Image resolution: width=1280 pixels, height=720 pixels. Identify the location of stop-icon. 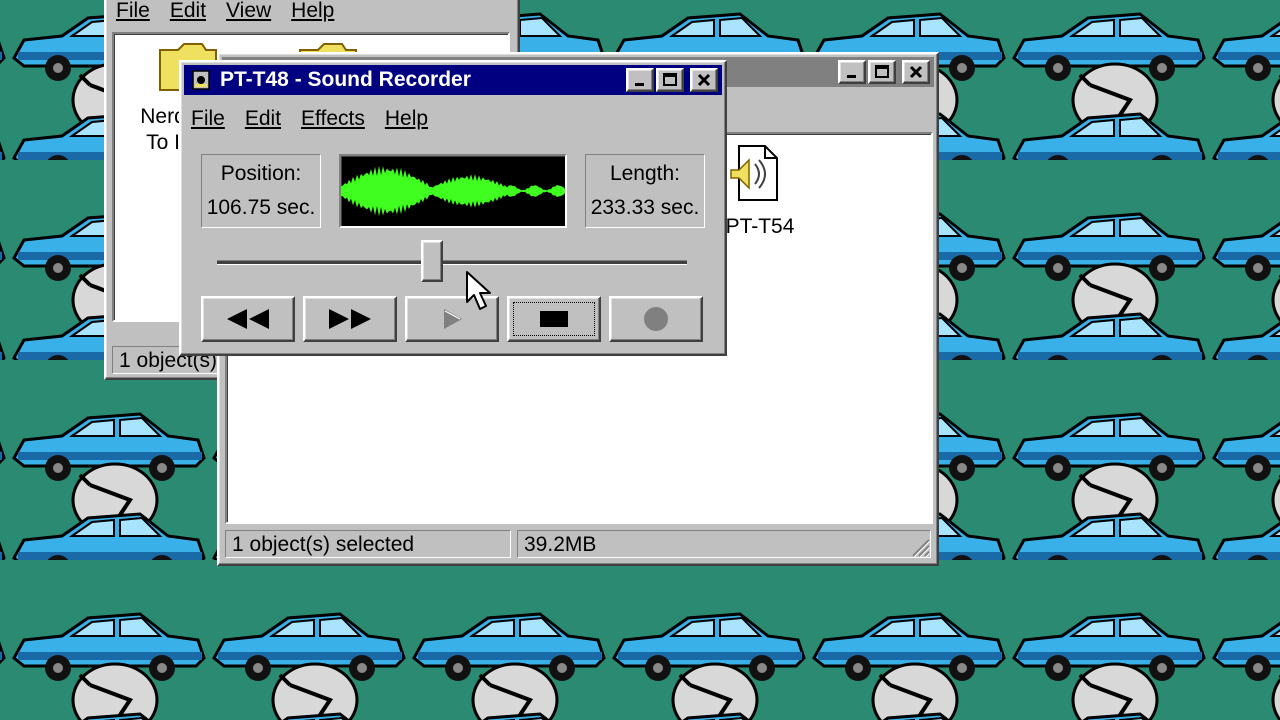
(554, 319).